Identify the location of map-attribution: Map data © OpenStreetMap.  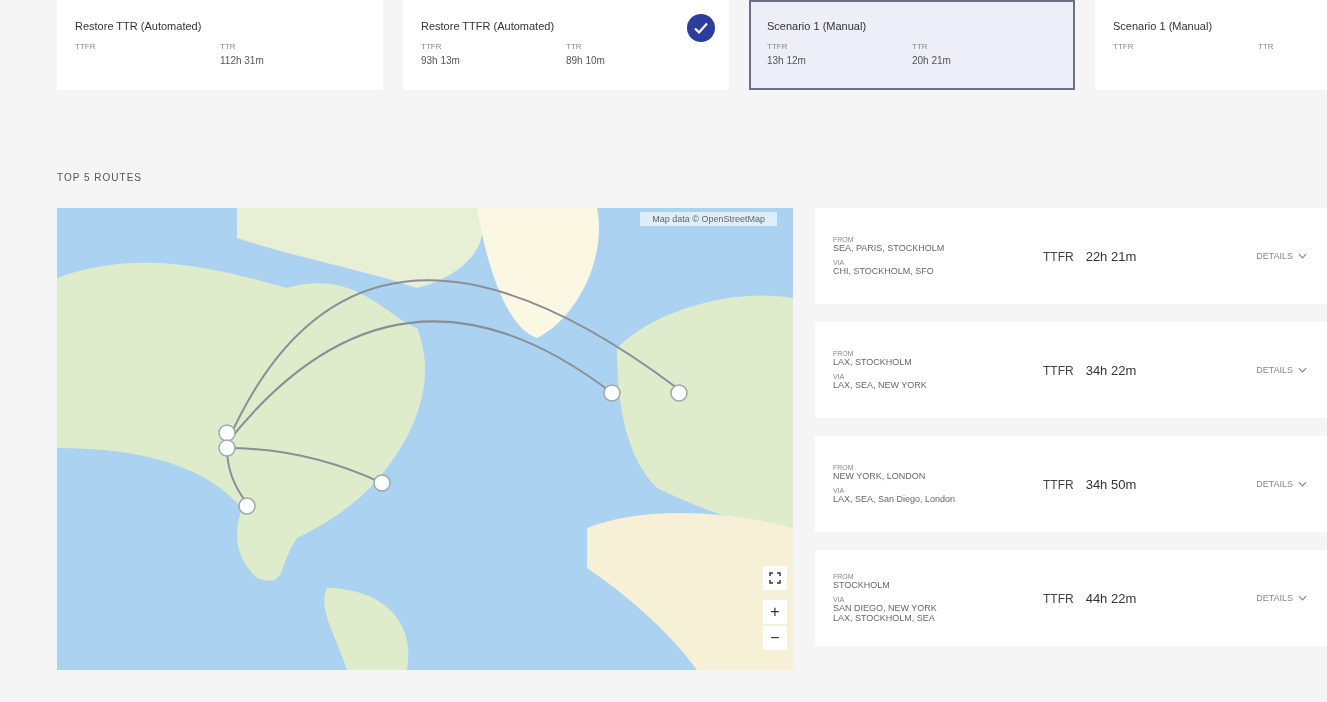
(708, 219).